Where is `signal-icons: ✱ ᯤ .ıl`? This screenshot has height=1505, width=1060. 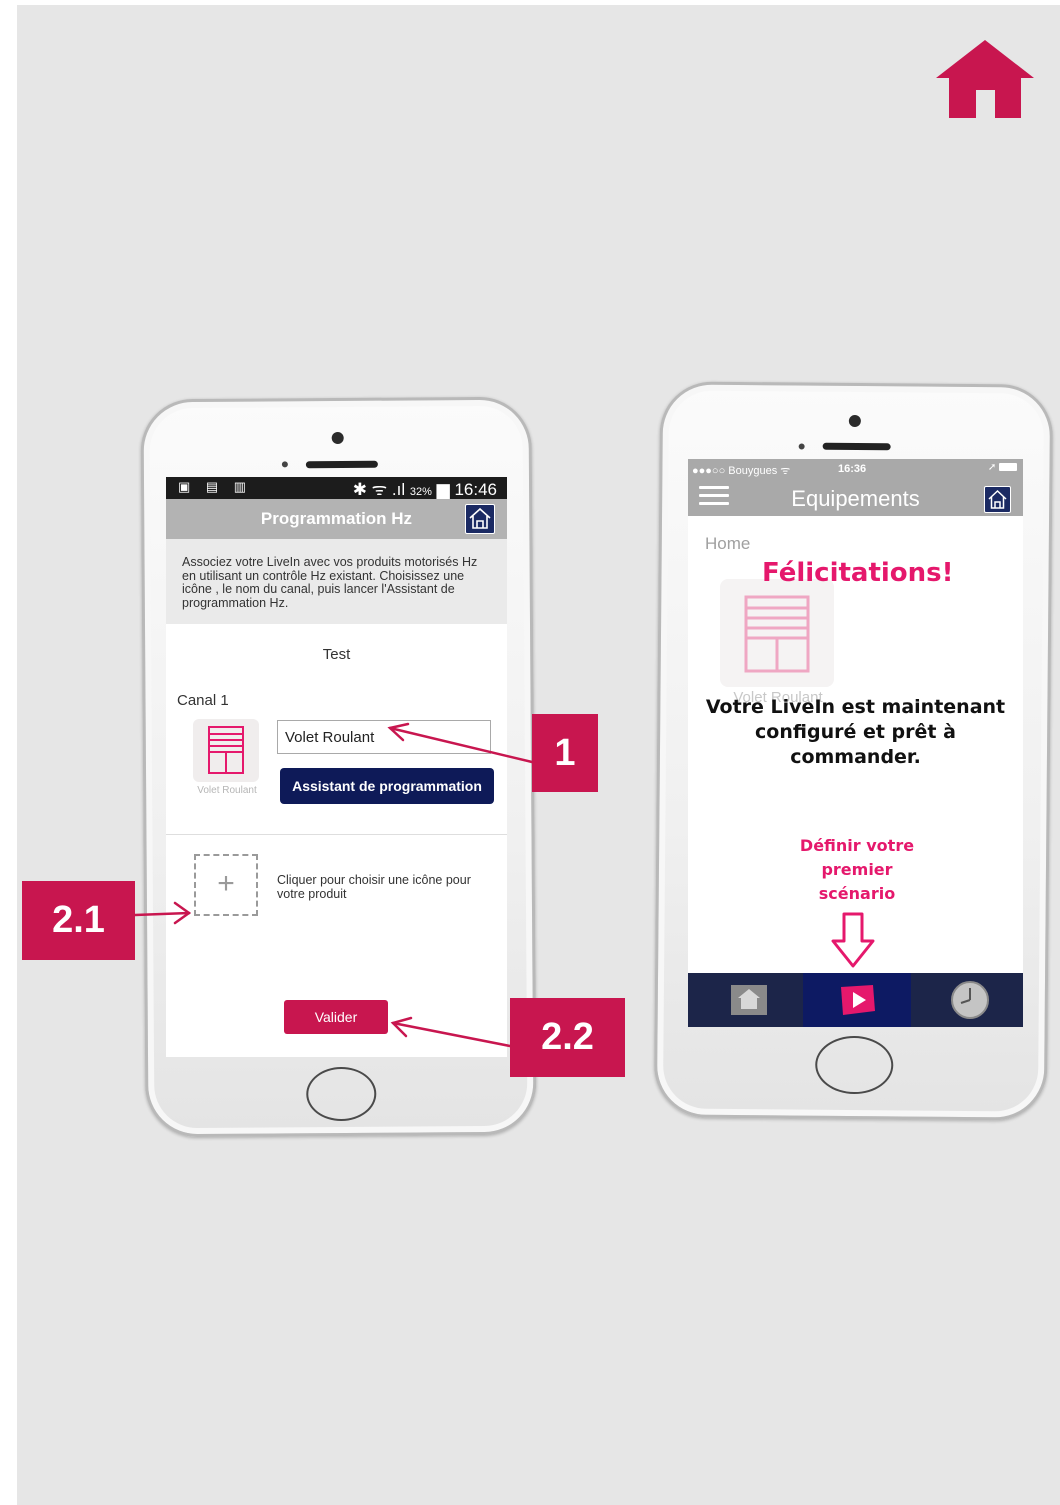
signal-icons: ✱ ᯤ .ıl is located at coordinates (379, 489).